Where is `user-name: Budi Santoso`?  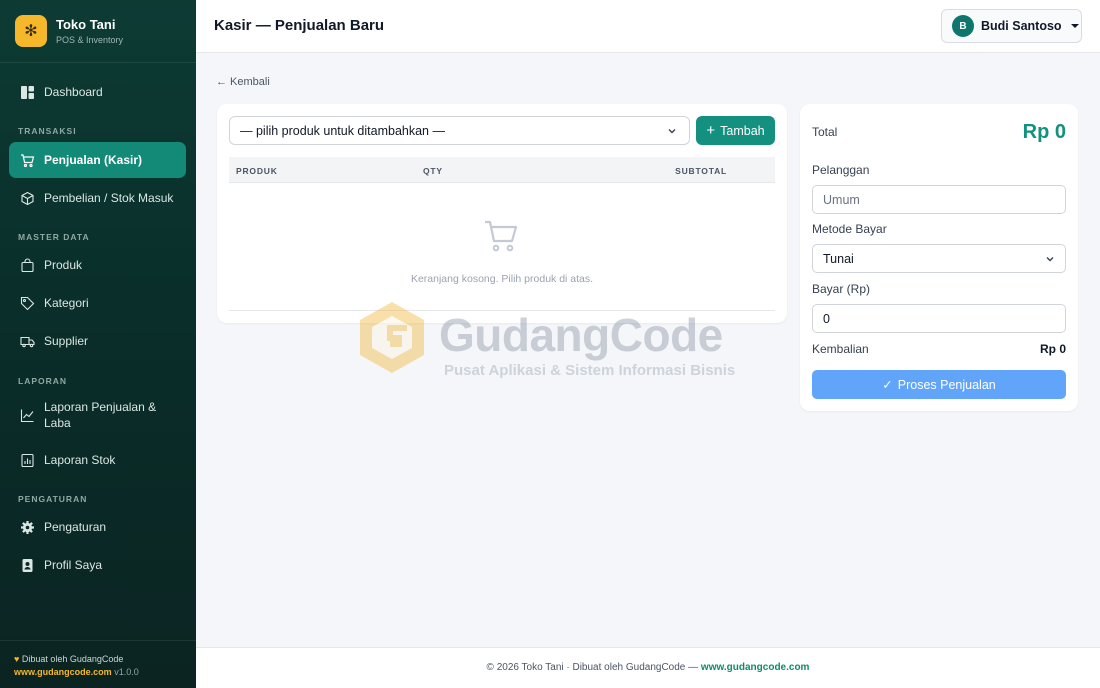 user-name: Budi Santoso is located at coordinates (1021, 26).